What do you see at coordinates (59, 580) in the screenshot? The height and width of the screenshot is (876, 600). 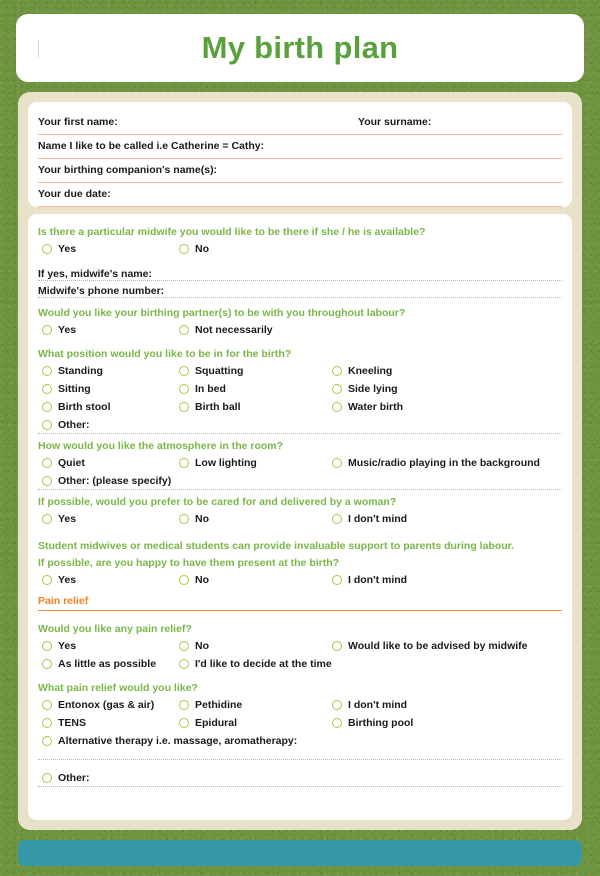 I see `option-students-yes: Yes` at bounding box center [59, 580].